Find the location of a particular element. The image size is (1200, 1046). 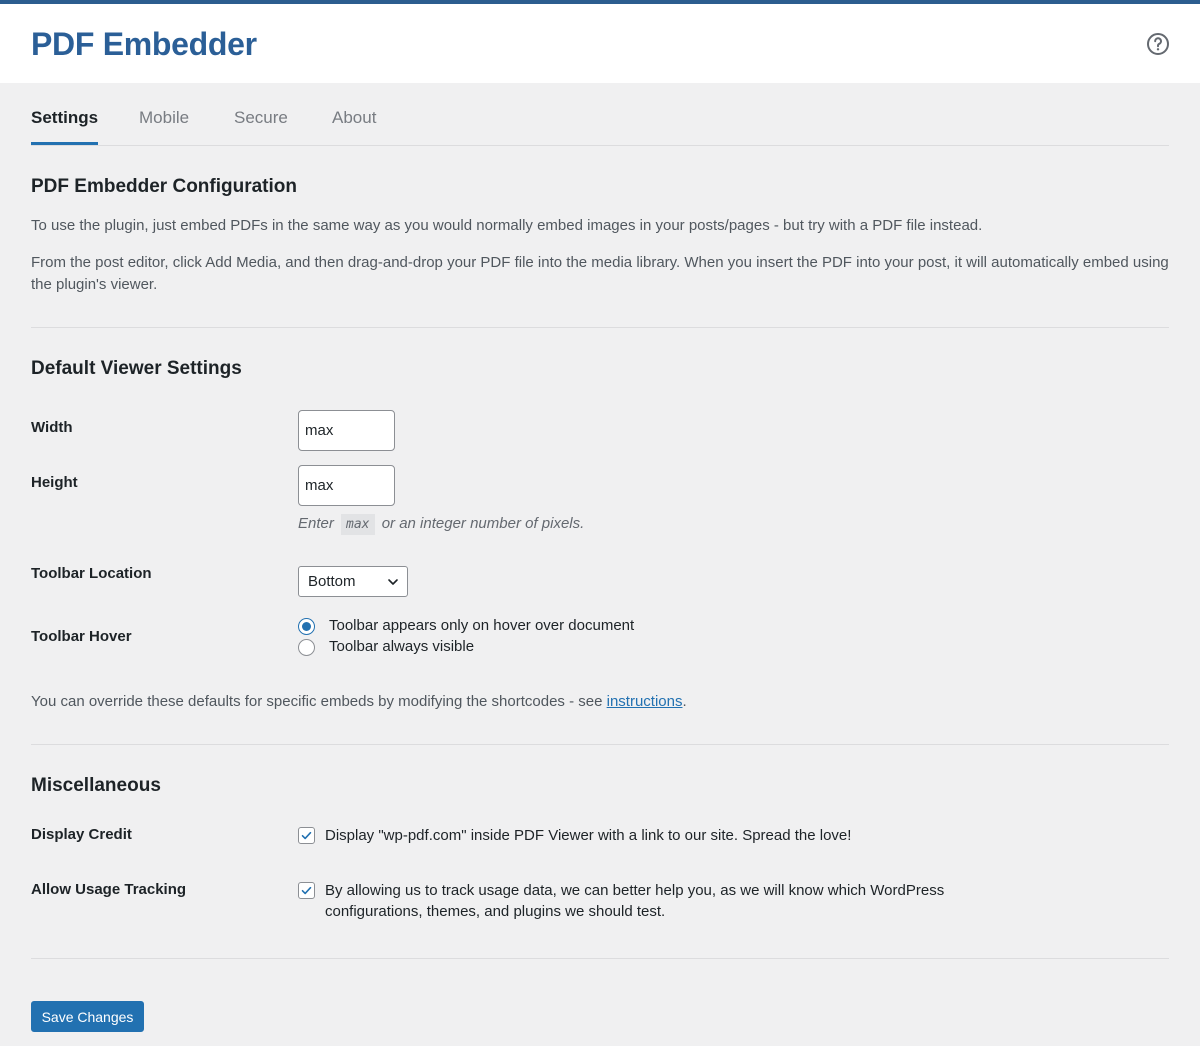

hover-option-label: Toolbar always visible is located at coordinates (402, 646).